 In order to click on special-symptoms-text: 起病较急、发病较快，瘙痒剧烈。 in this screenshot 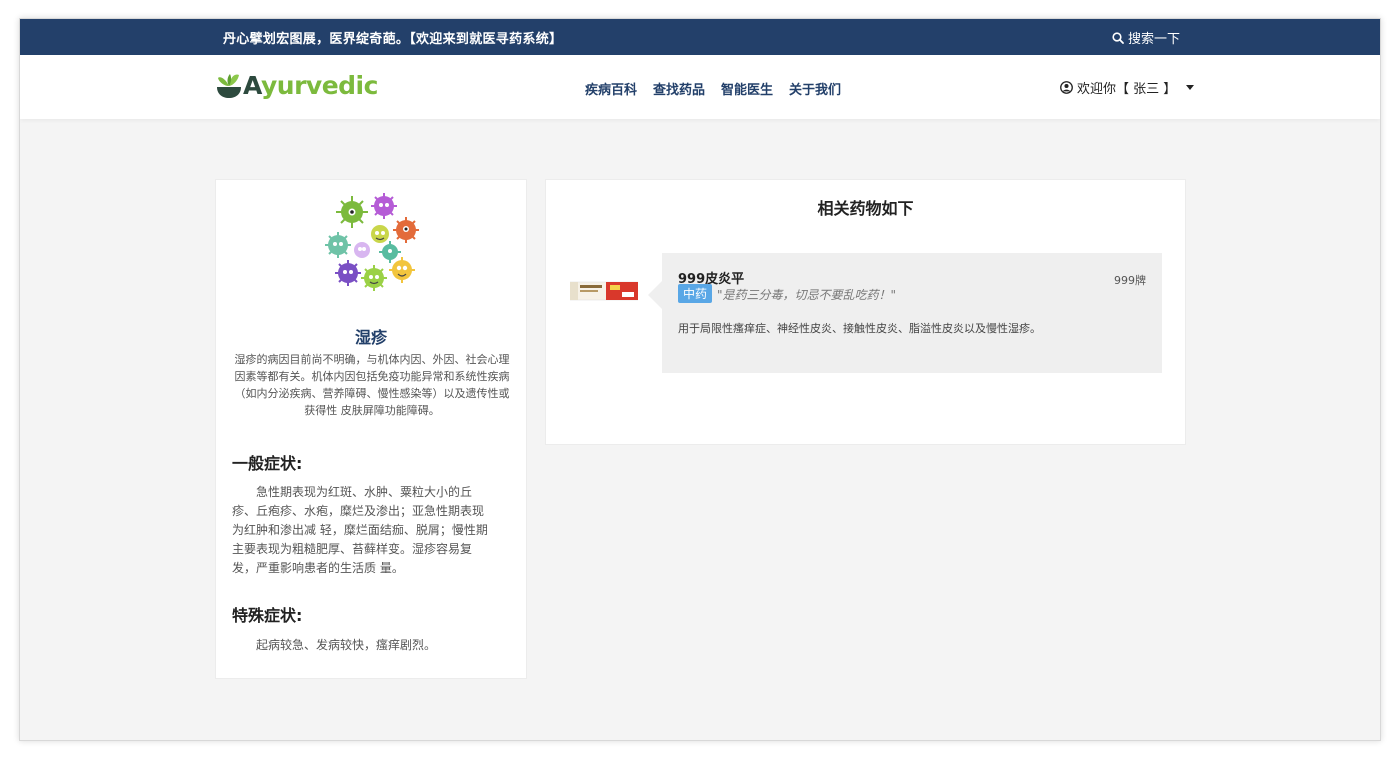, I will do `click(346, 645)`.